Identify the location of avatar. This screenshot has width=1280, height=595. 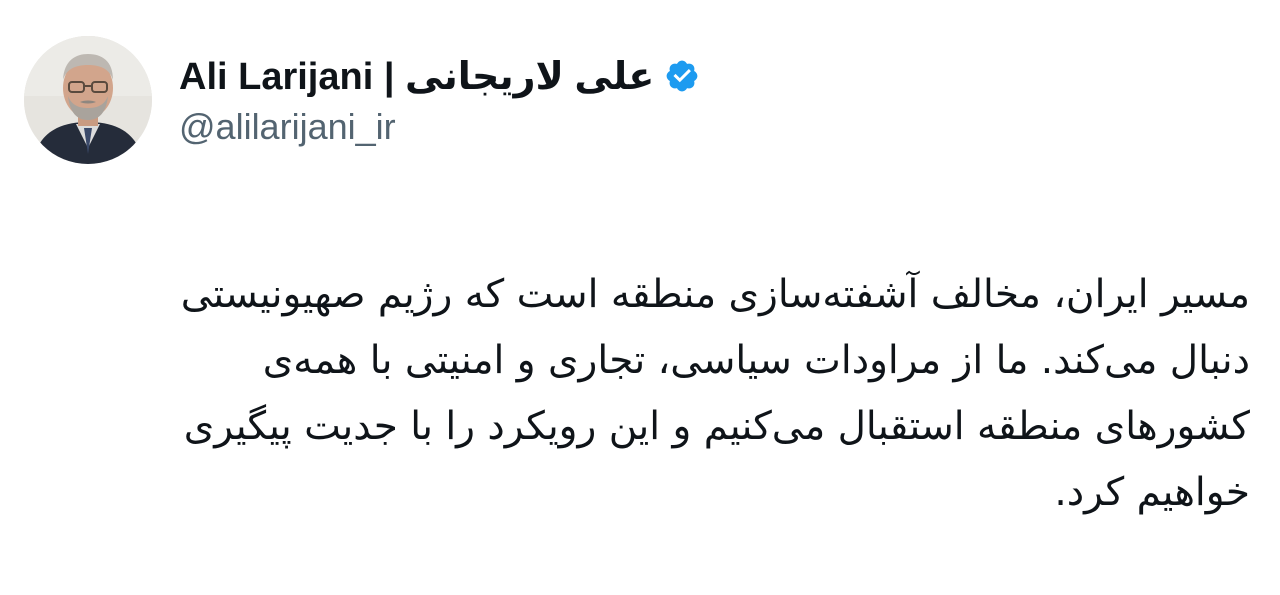
(88, 100).